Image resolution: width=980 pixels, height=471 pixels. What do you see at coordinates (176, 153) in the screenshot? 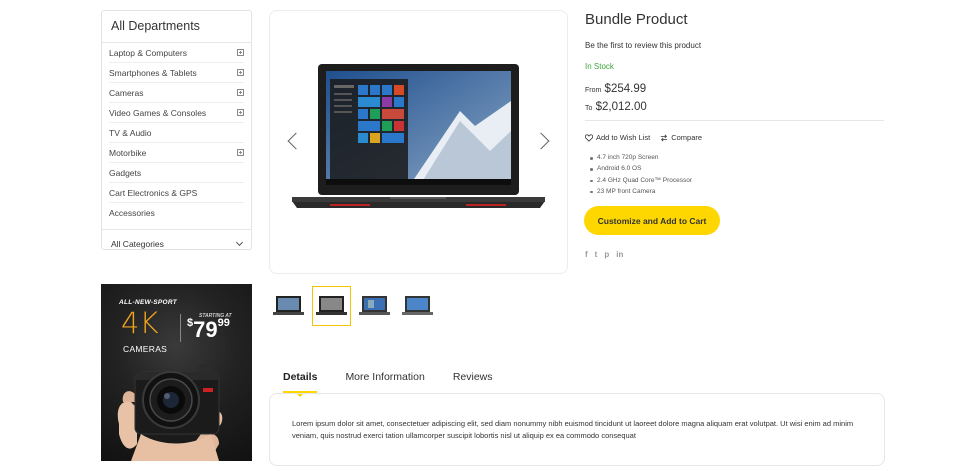
I see `dept-item-motorbike: Motorbike` at bounding box center [176, 153].